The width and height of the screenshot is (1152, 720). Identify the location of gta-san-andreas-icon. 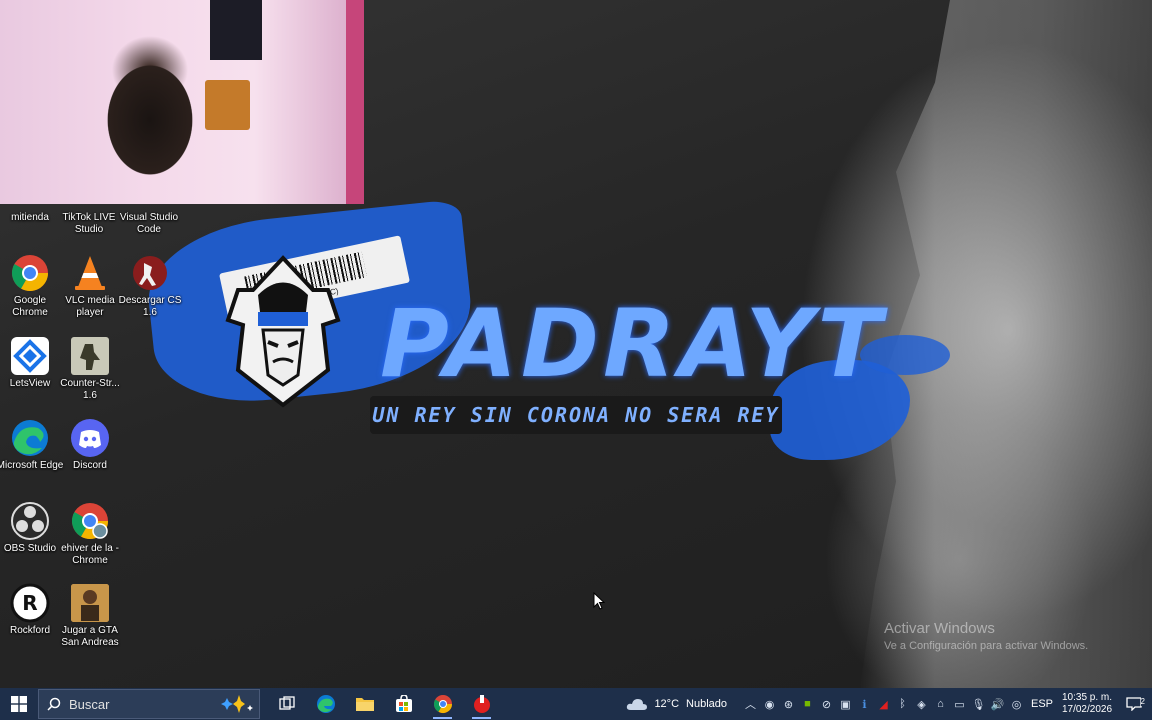
(90, 603).